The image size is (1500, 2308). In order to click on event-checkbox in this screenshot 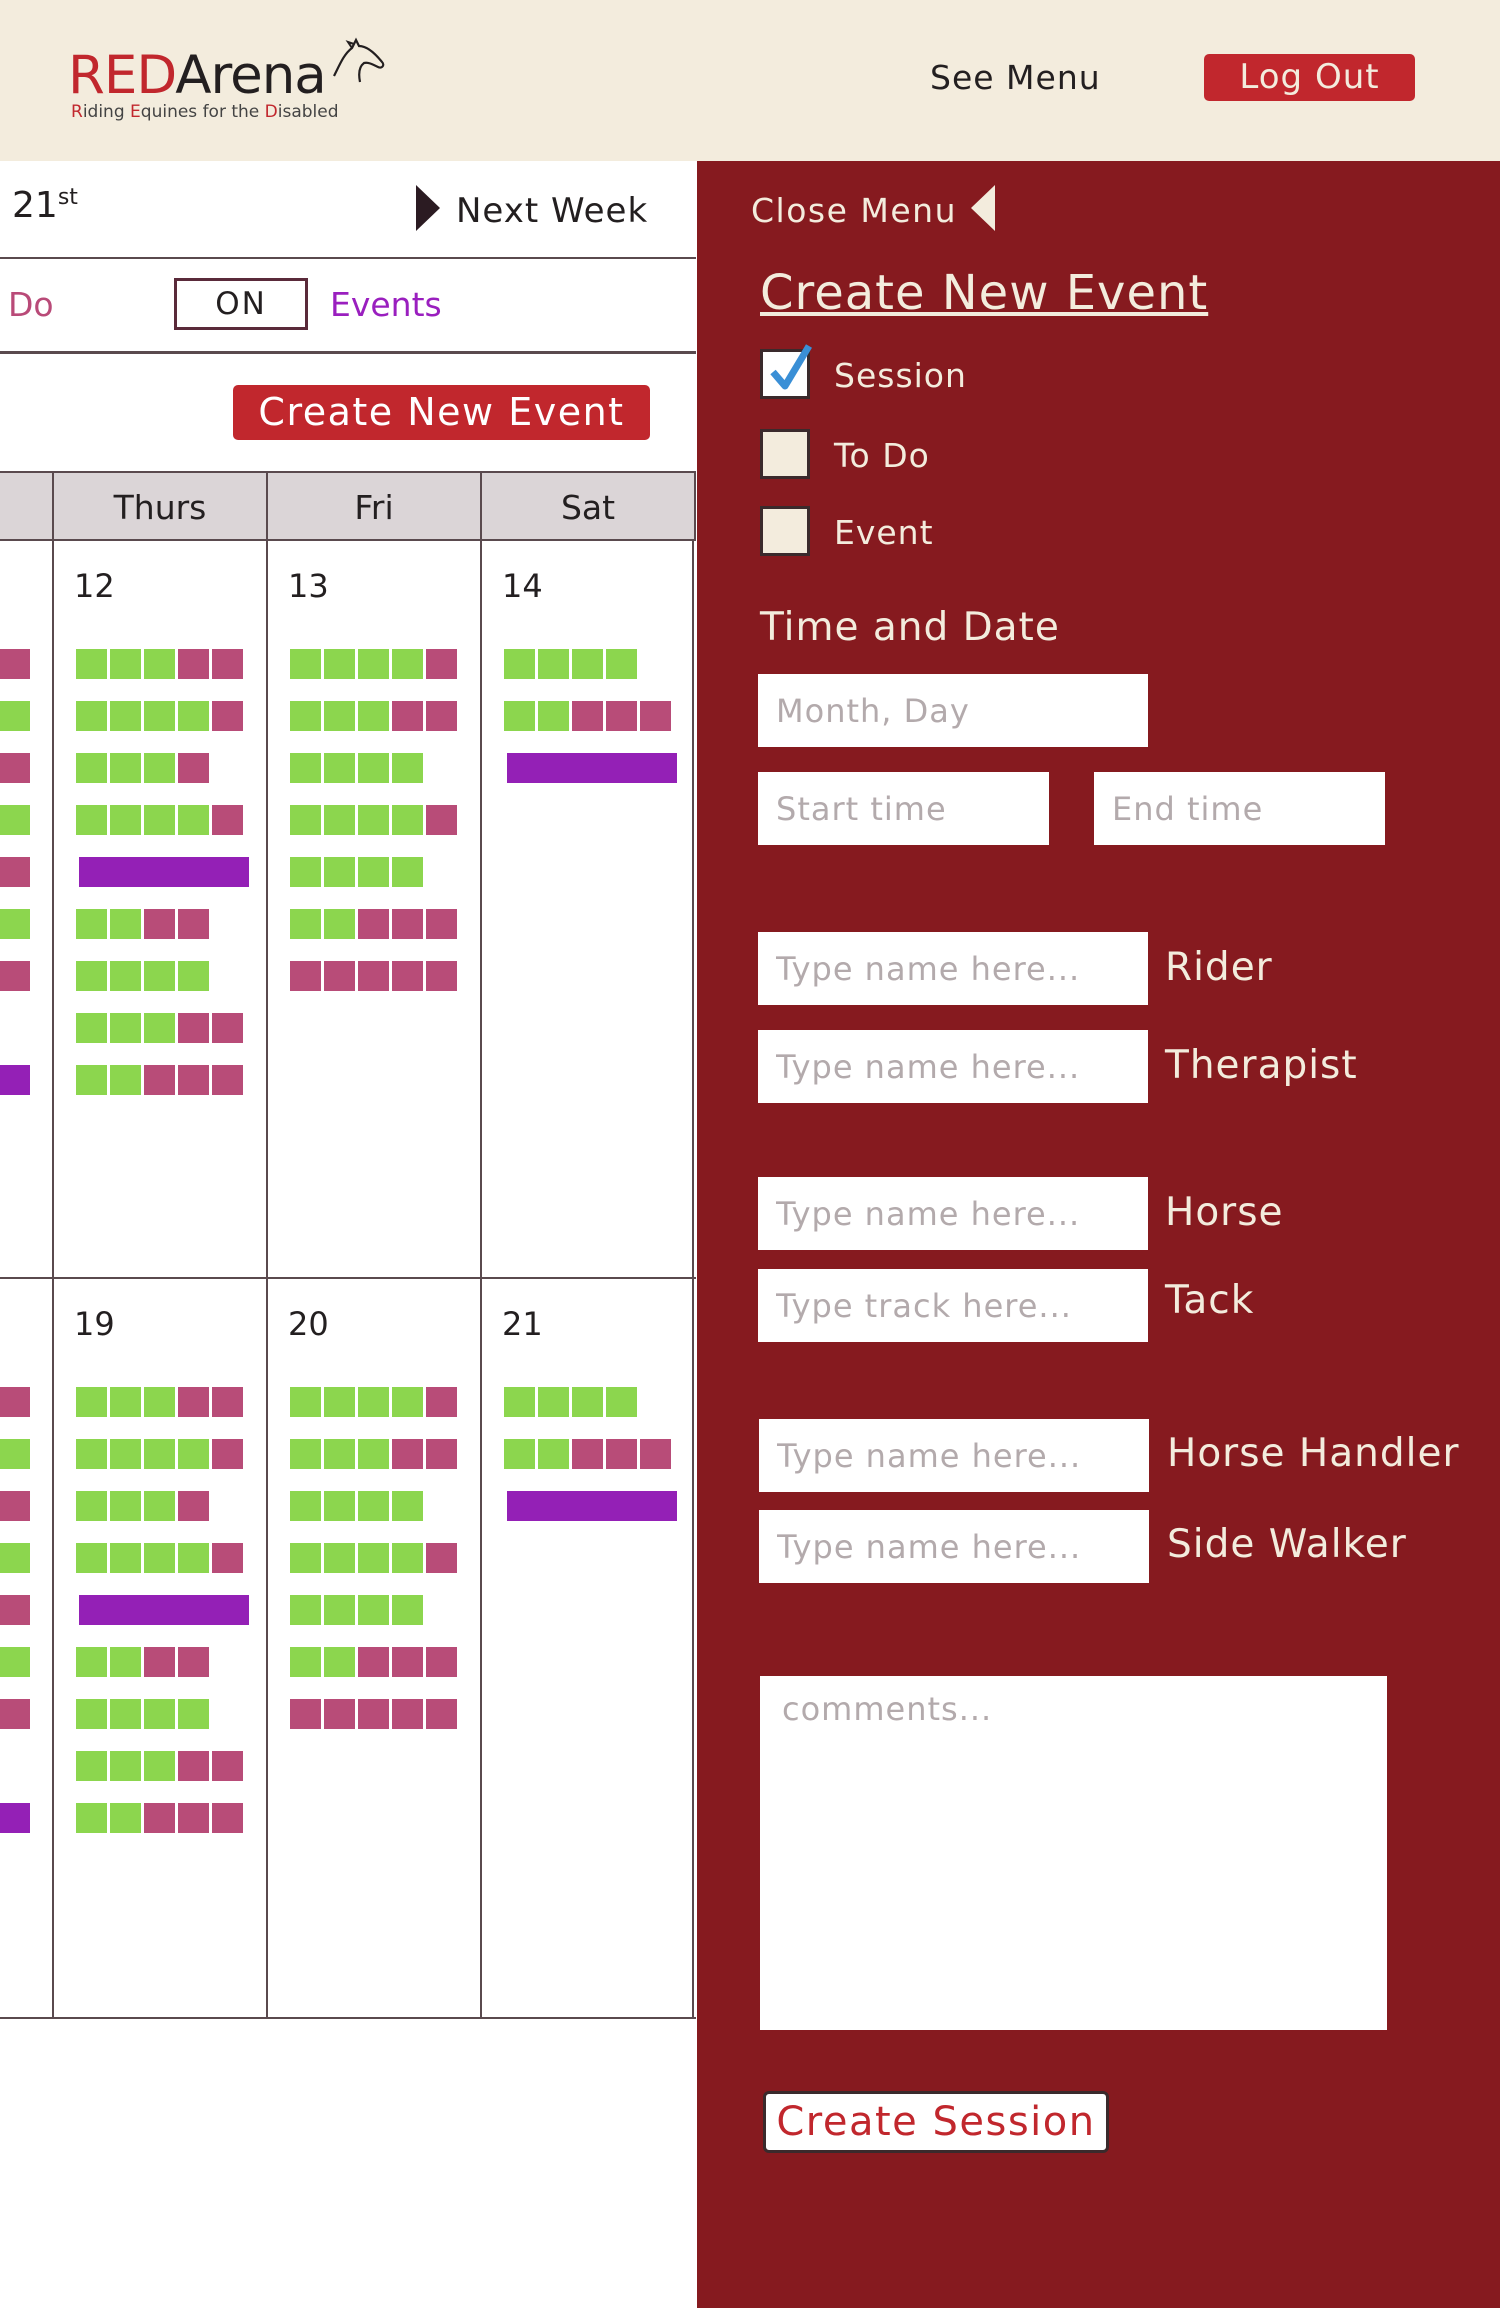, I will do `click(785, 531)`.